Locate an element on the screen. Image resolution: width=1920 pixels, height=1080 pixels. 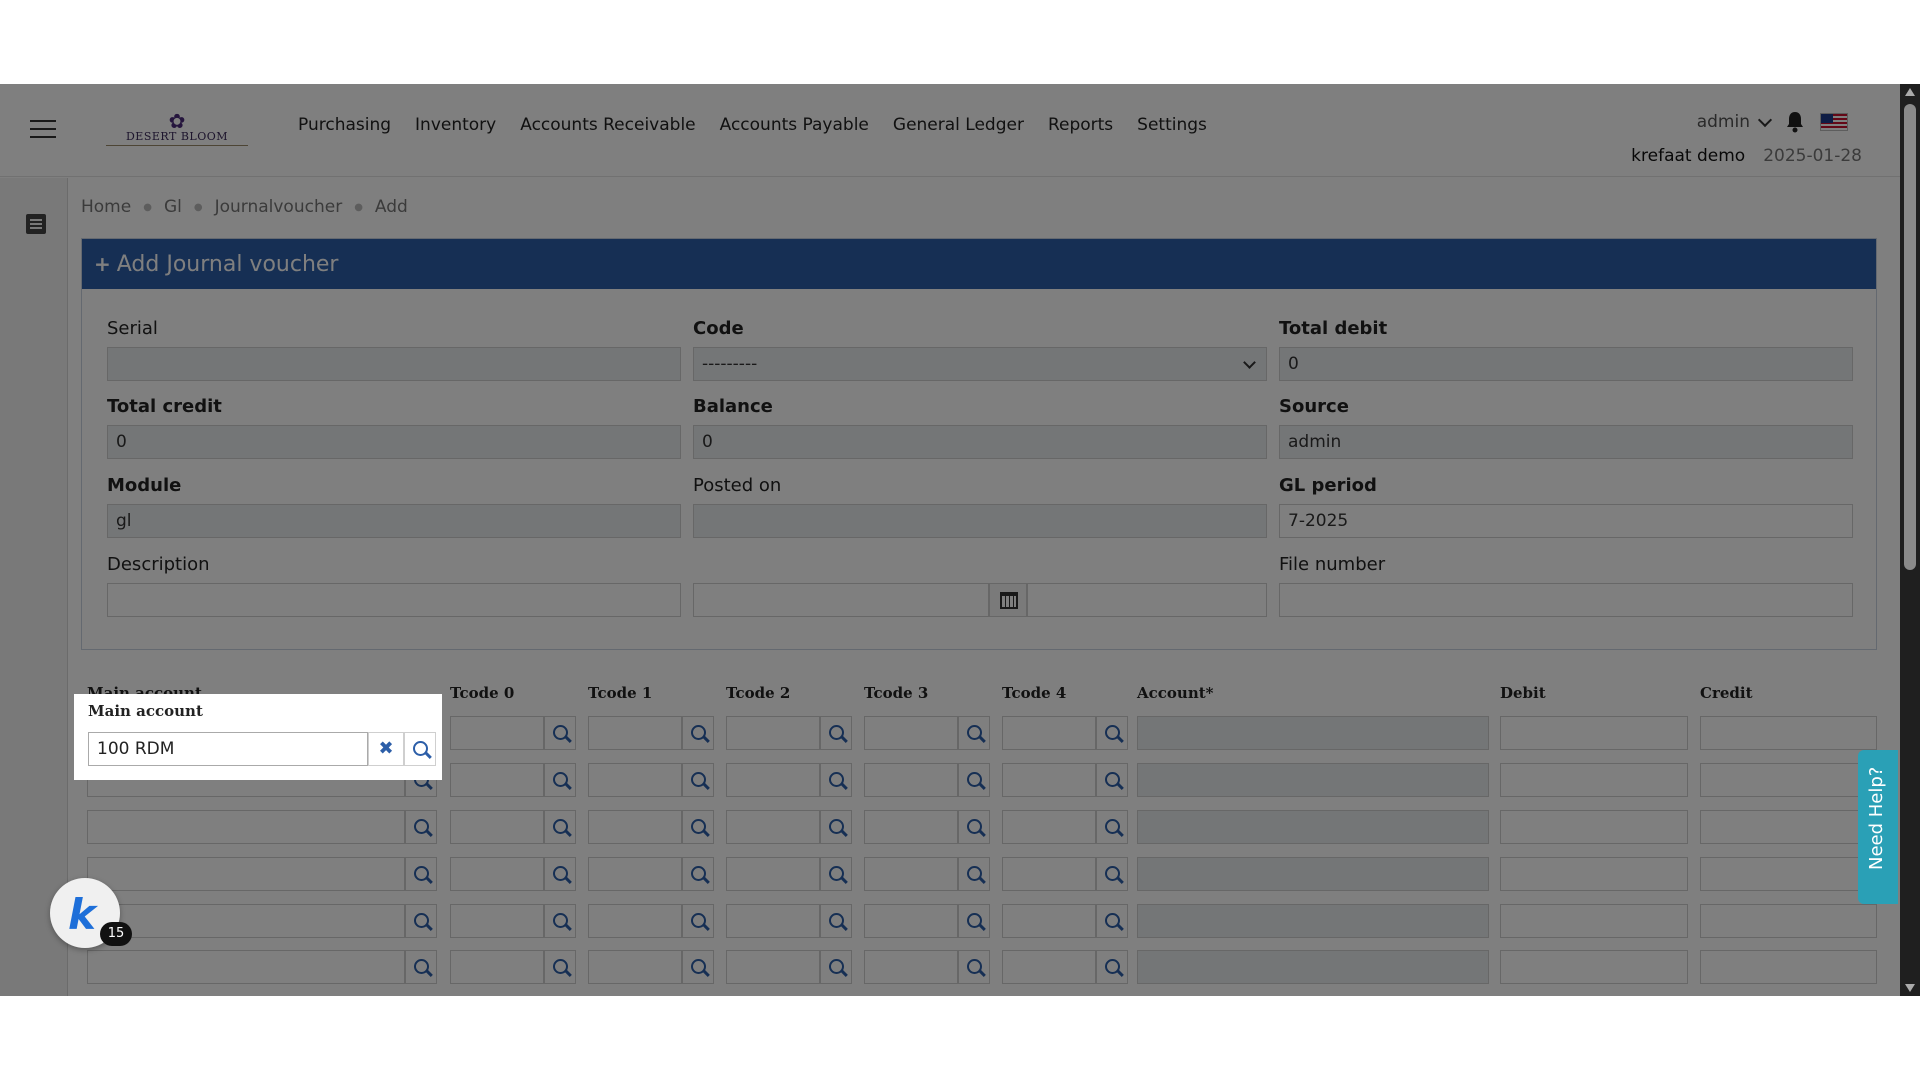
bell-icon is located at coordinates (1795, 122).